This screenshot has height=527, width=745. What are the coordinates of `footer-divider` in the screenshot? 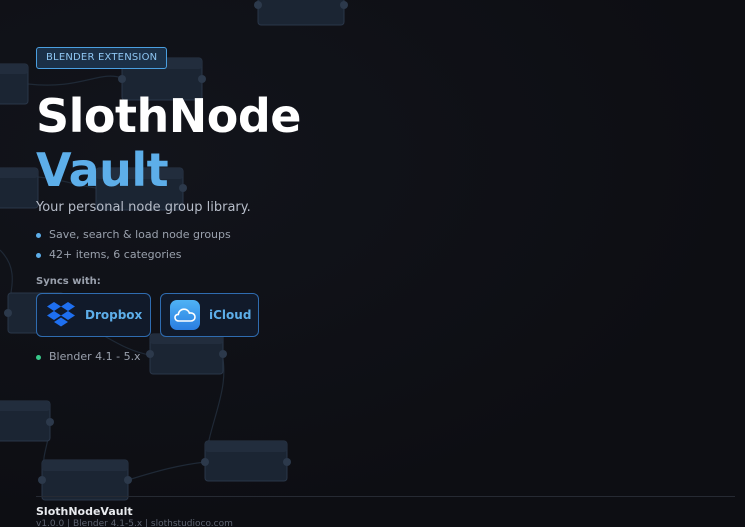 It's located at (385, 496).